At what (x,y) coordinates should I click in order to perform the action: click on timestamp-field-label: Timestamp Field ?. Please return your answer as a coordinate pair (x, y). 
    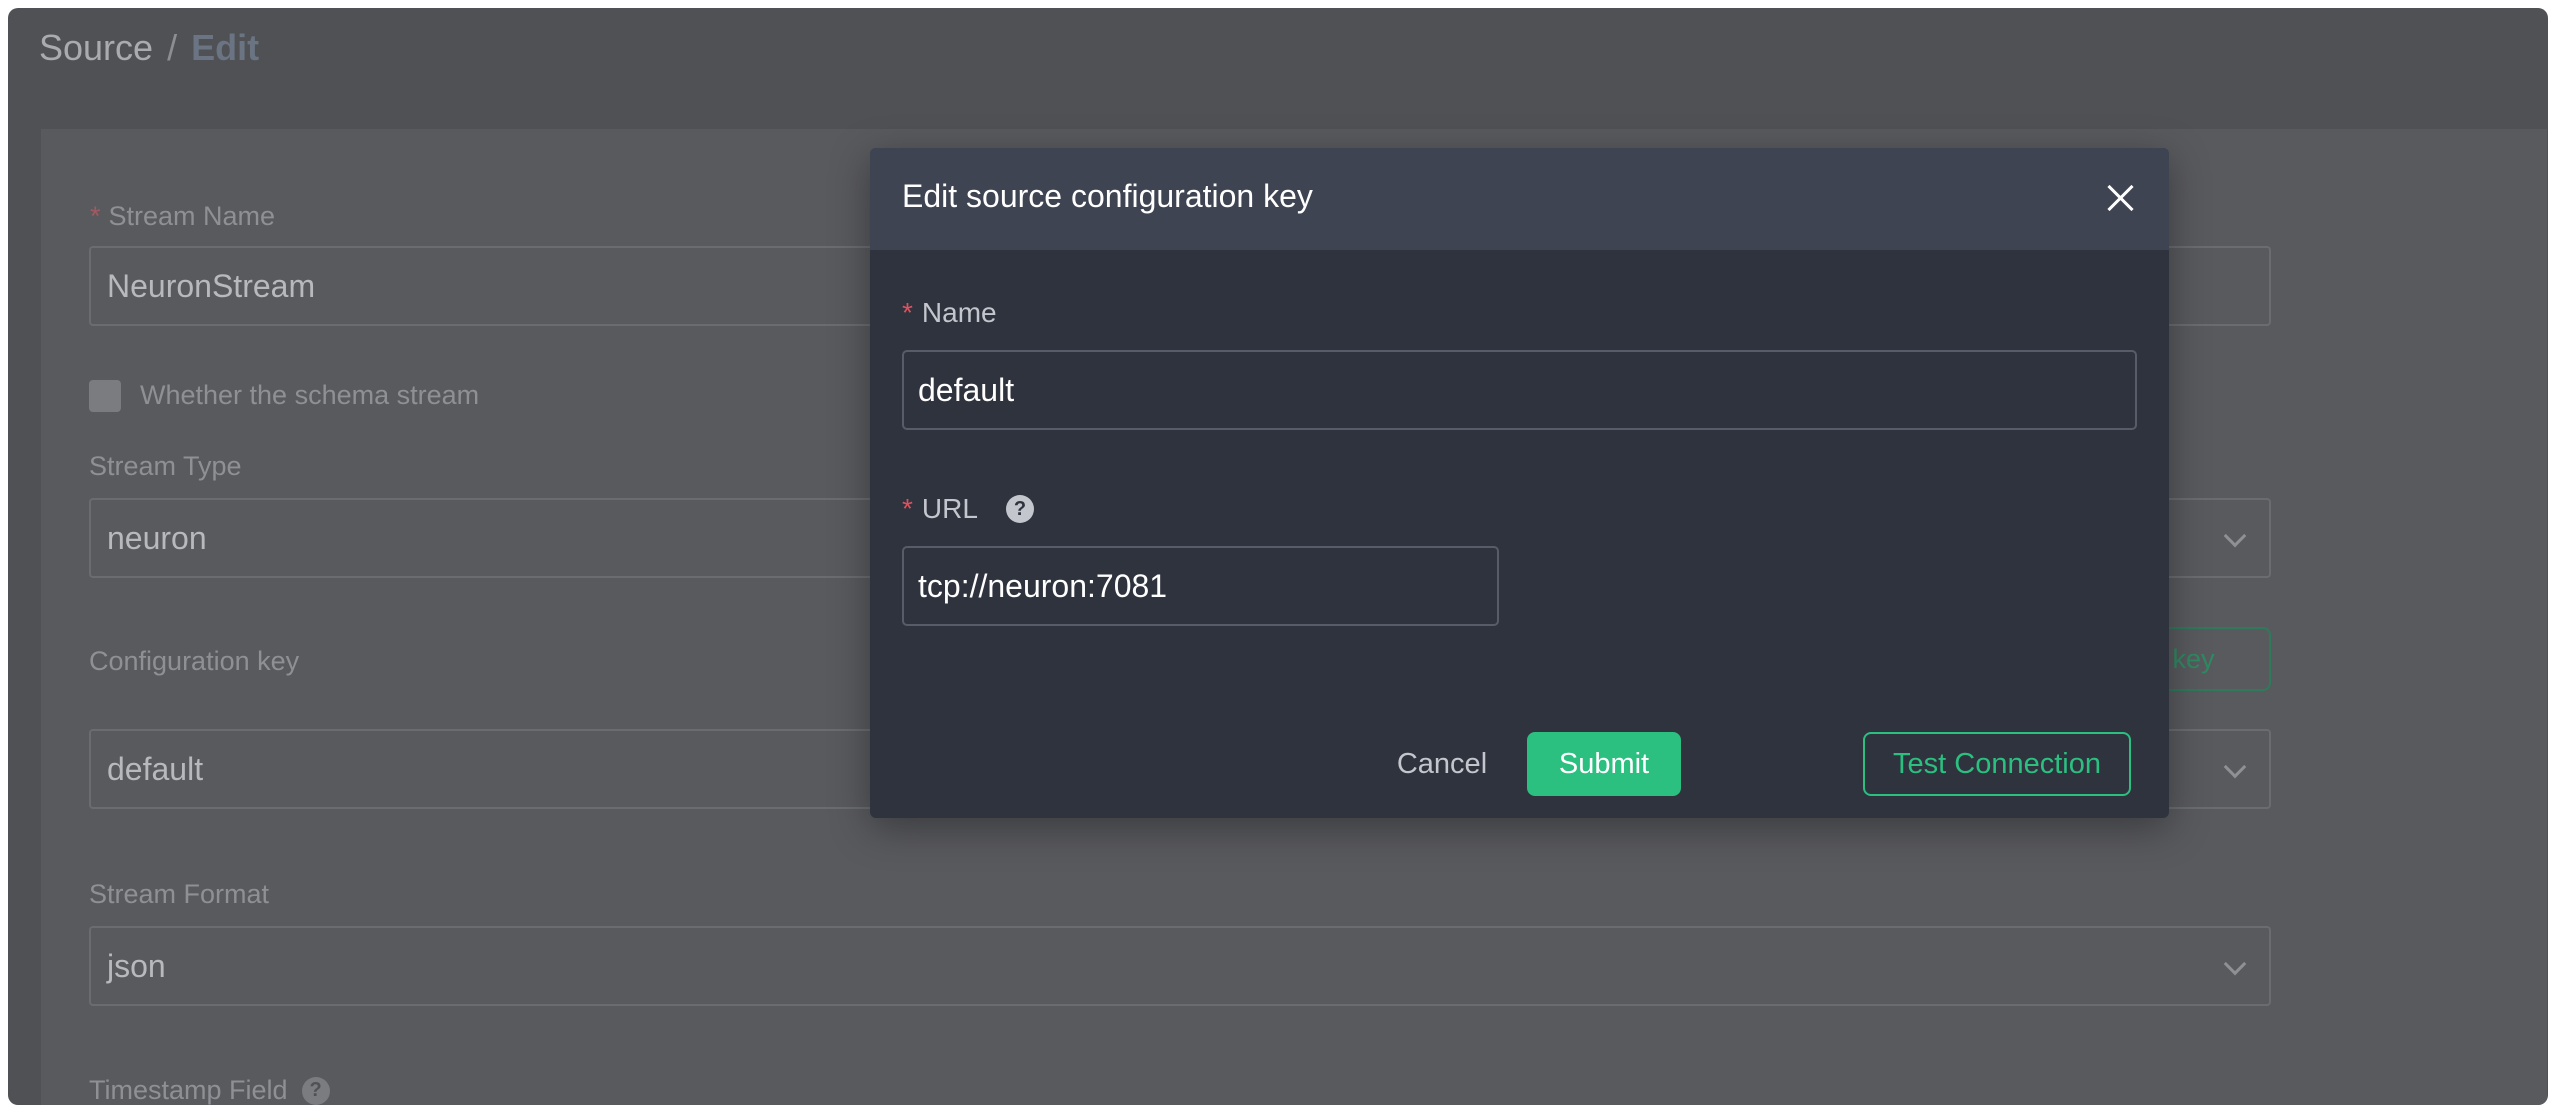
    Looking at the image, I should click on (209, 1090).